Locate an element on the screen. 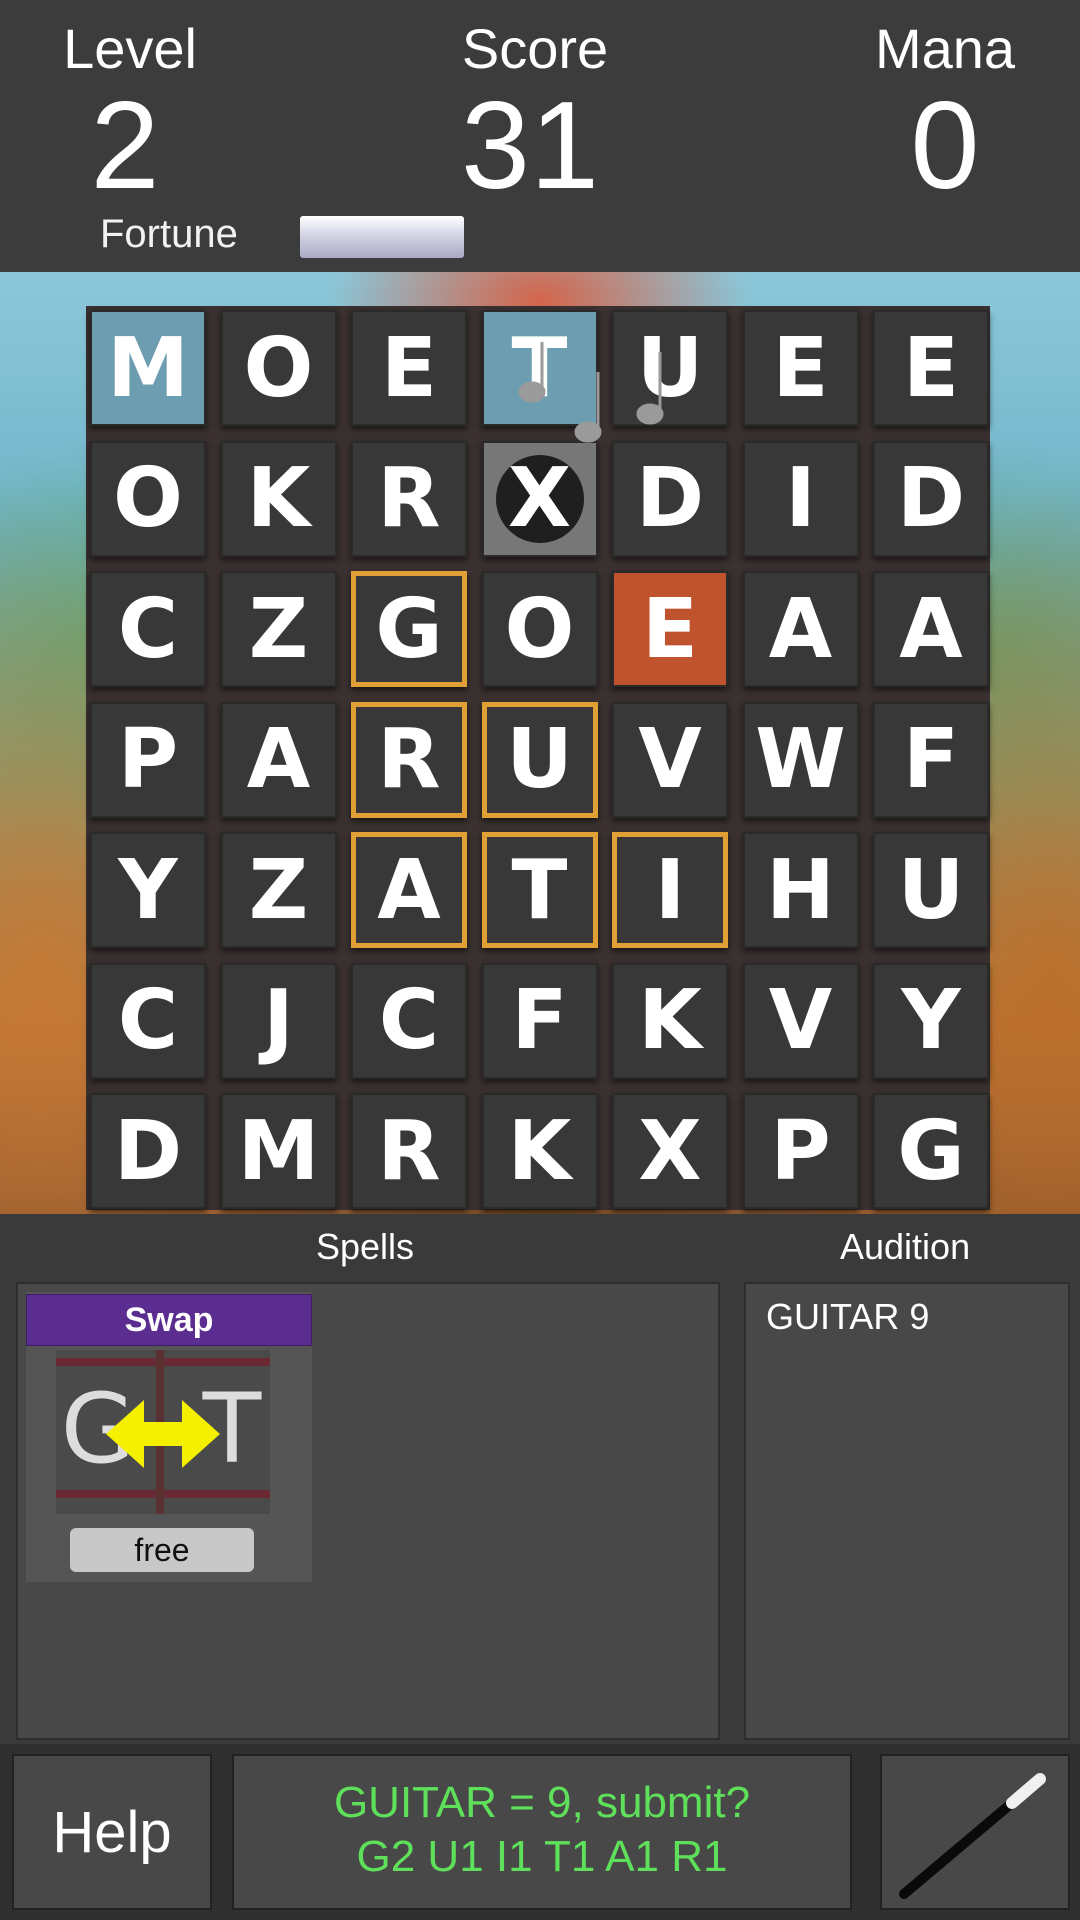  mana-label: Mana is located at coordinates (945, 48).